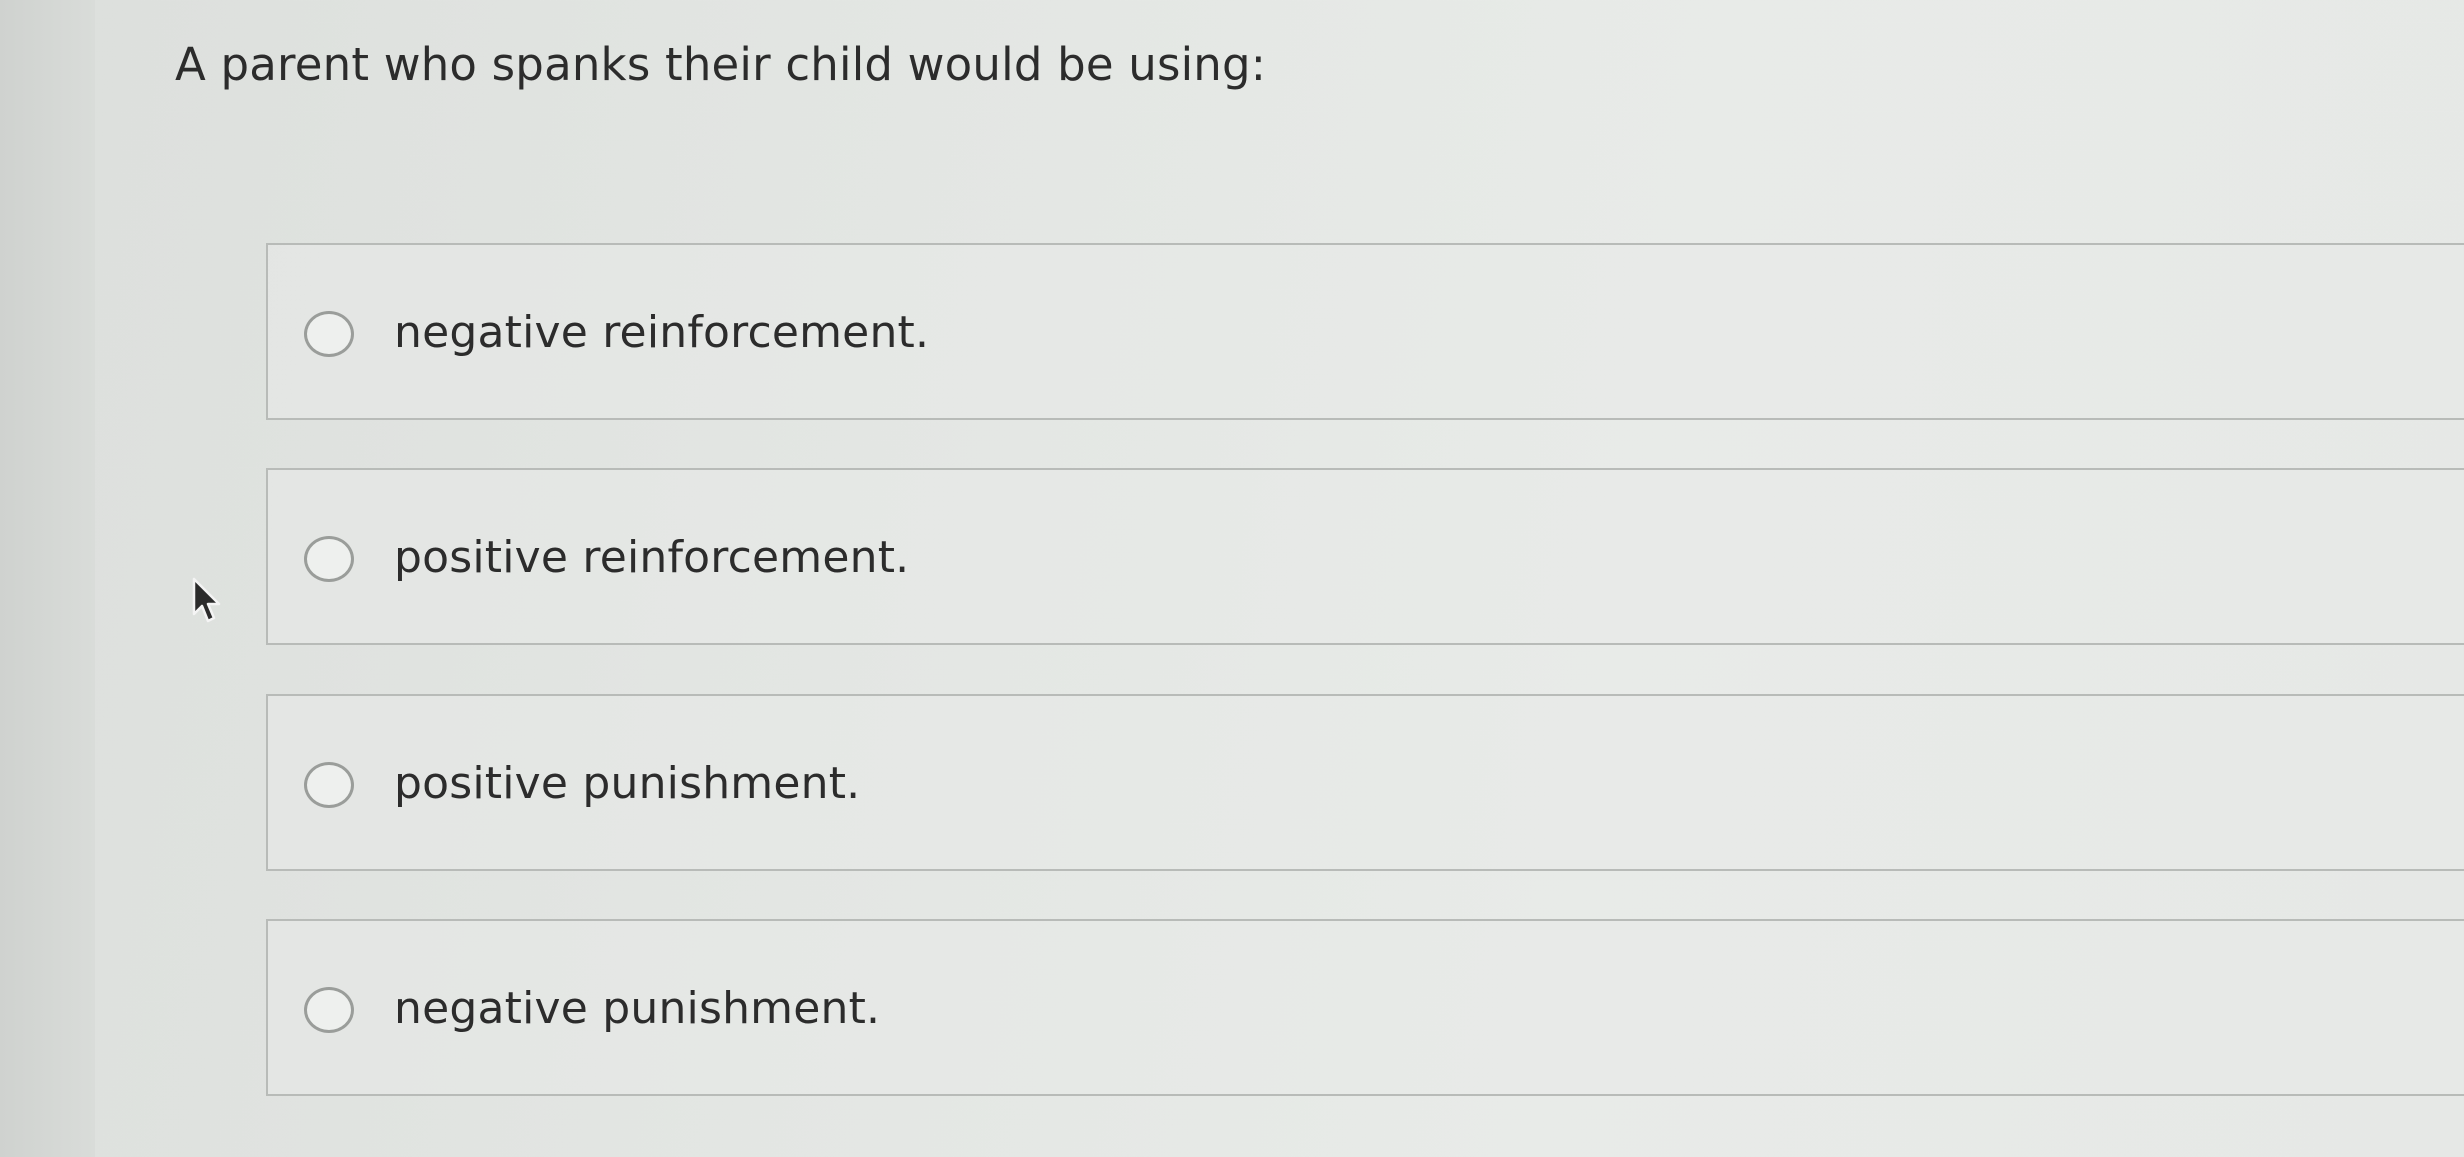 This screenshot has width=2464, height=1157. What do you see at coordinates (1365, 1007) in the screenshot?
I see `answer-option-4: negative punishment.` at bounding box center [1365, 1007].